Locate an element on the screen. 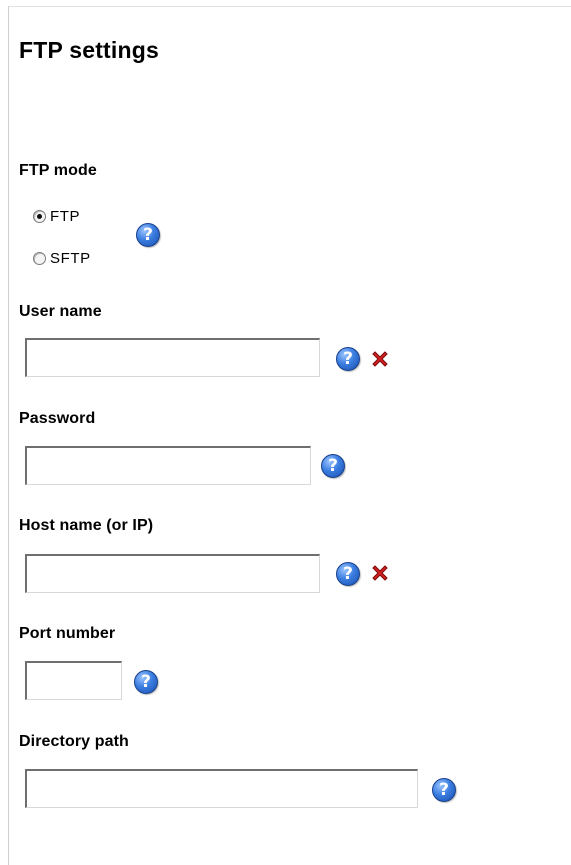 The width and height of the screenshot is (571, 865). ftp-mode-label: FTP mode is located at coordinates (58, 170).